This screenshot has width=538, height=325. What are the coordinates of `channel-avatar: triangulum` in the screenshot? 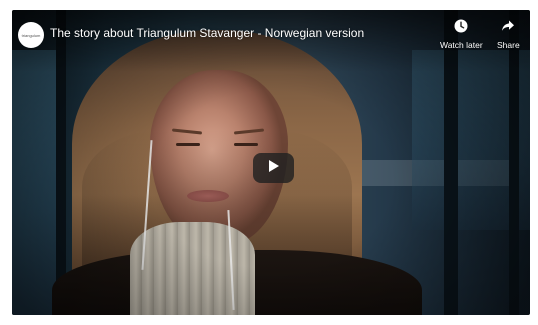 It's located at (31, 35).